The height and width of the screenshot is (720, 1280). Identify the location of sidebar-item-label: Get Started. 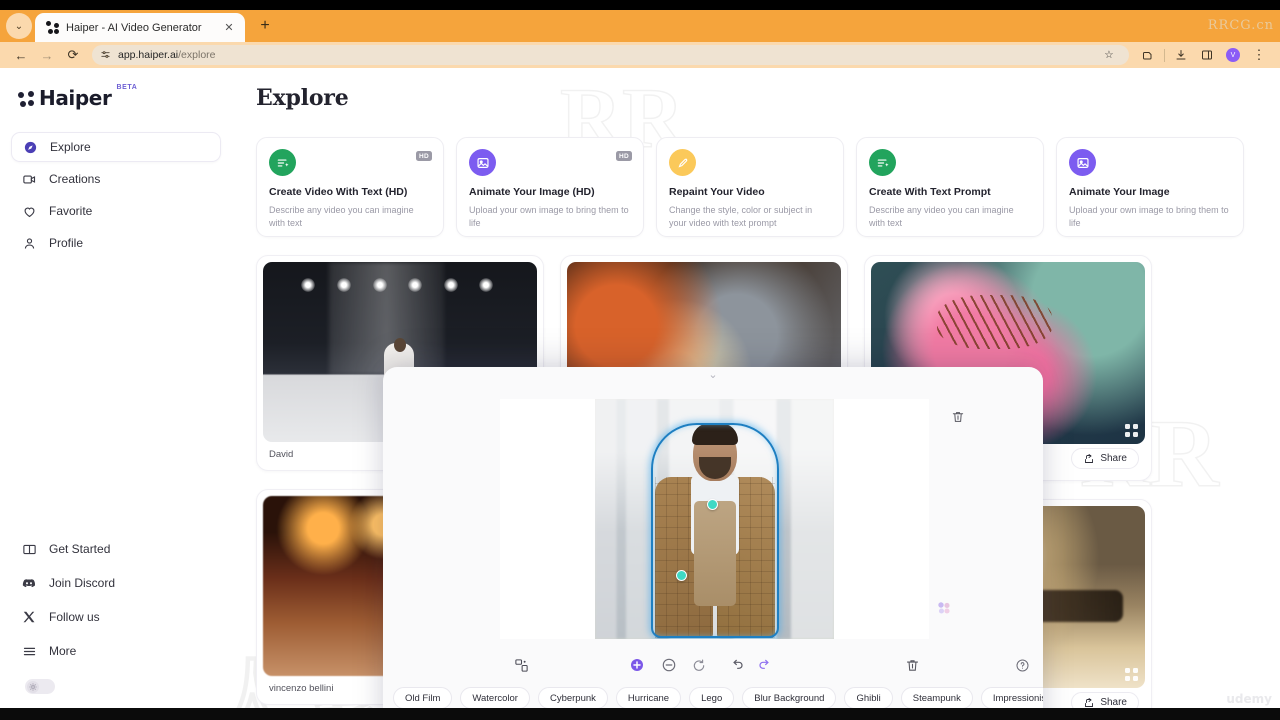
(80, 549).